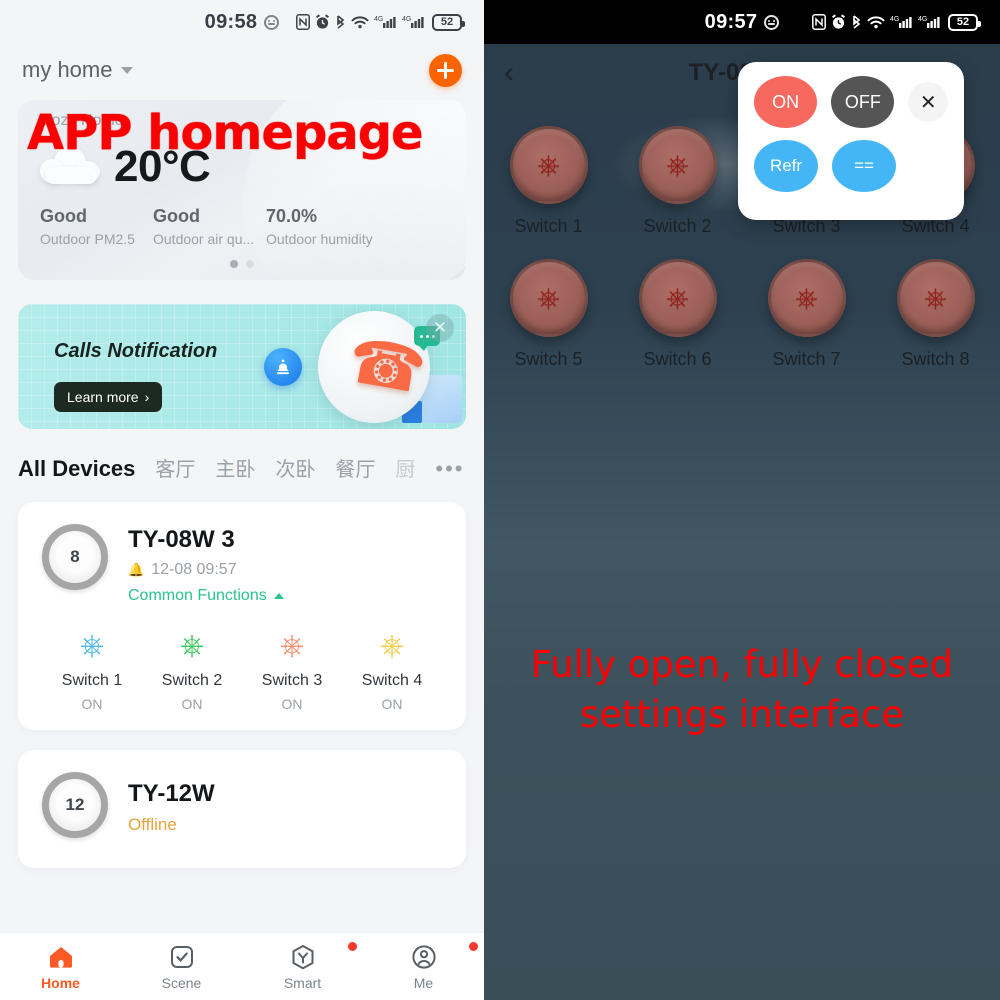 The width and height of the screenshot is (1000, 1000). What do you see at coordinates (786, 166) in the screenshot?
I see `refresh-button: Refr` at bounding box center [786, 166].